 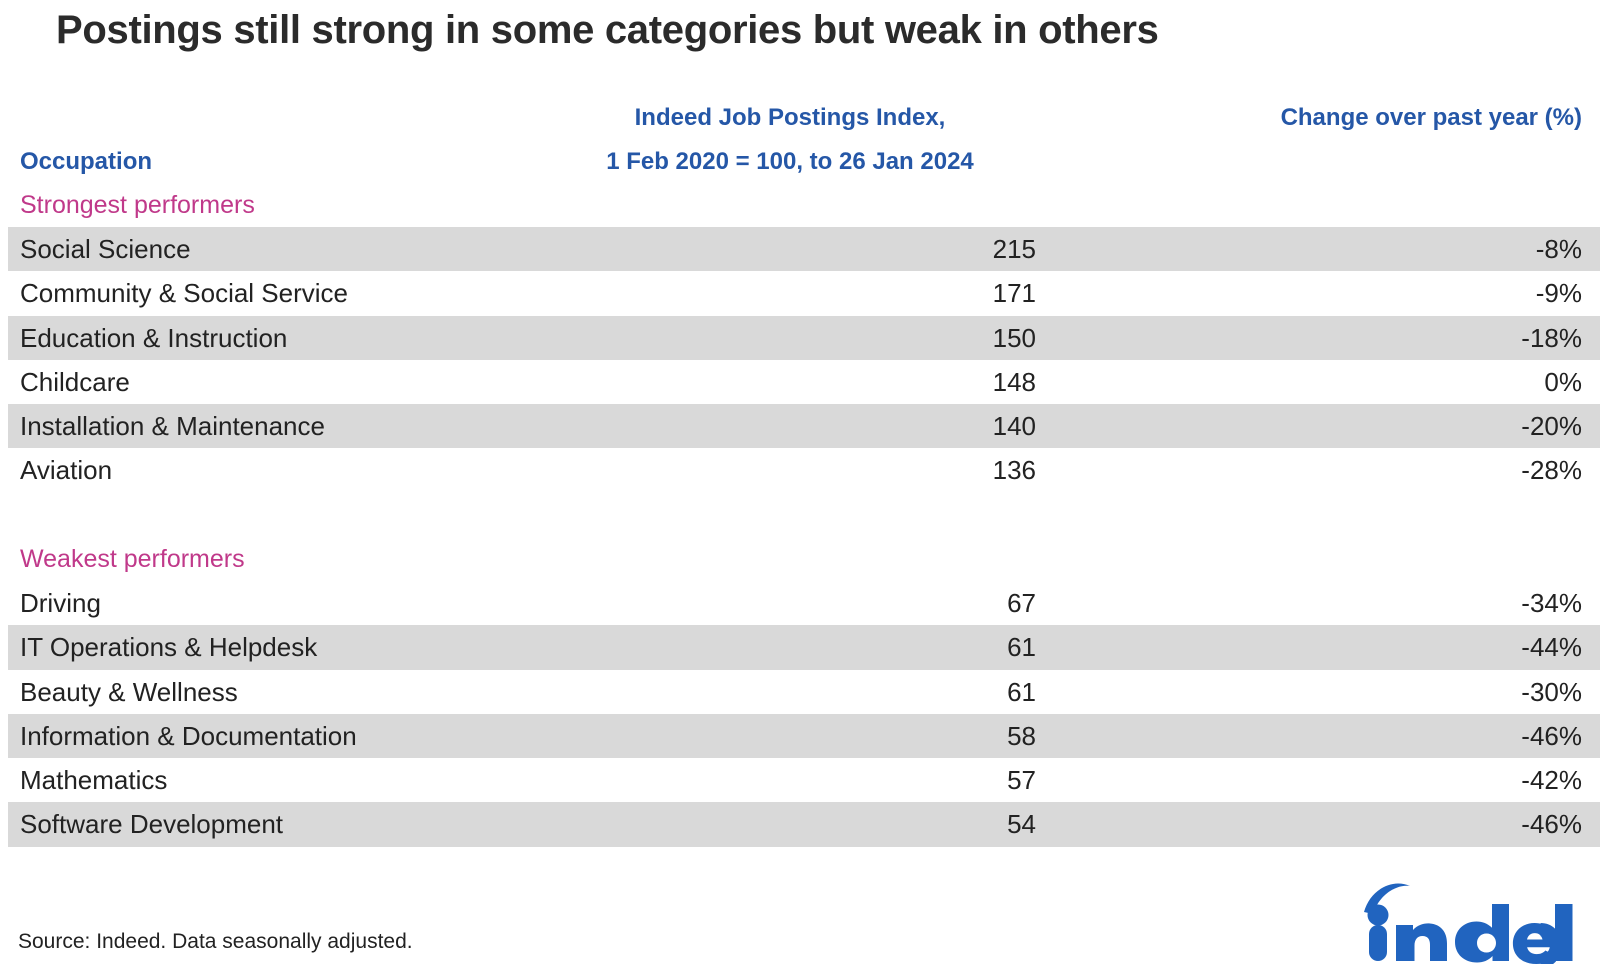 What do you see at coordinates (1466, 916) in the screenshot?
I see `indeed-logo` at bounding box center [1466, 916].